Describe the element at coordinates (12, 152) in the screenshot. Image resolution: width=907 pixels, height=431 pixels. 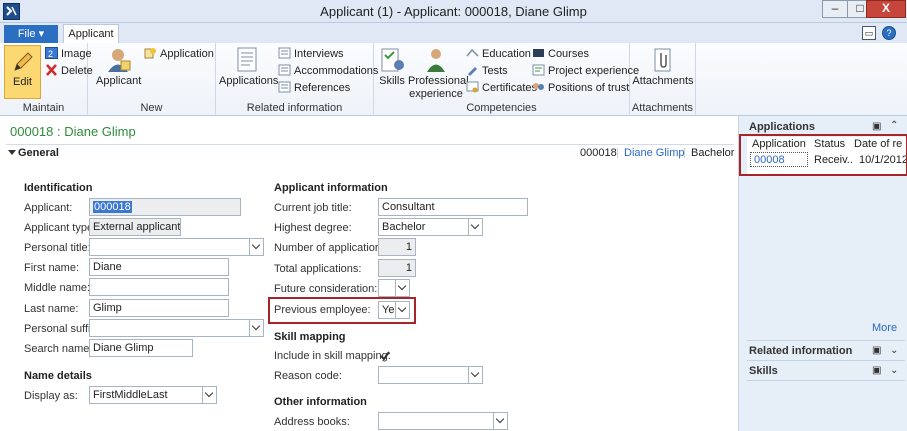
I see `collapse-triangle-icon` at that location.